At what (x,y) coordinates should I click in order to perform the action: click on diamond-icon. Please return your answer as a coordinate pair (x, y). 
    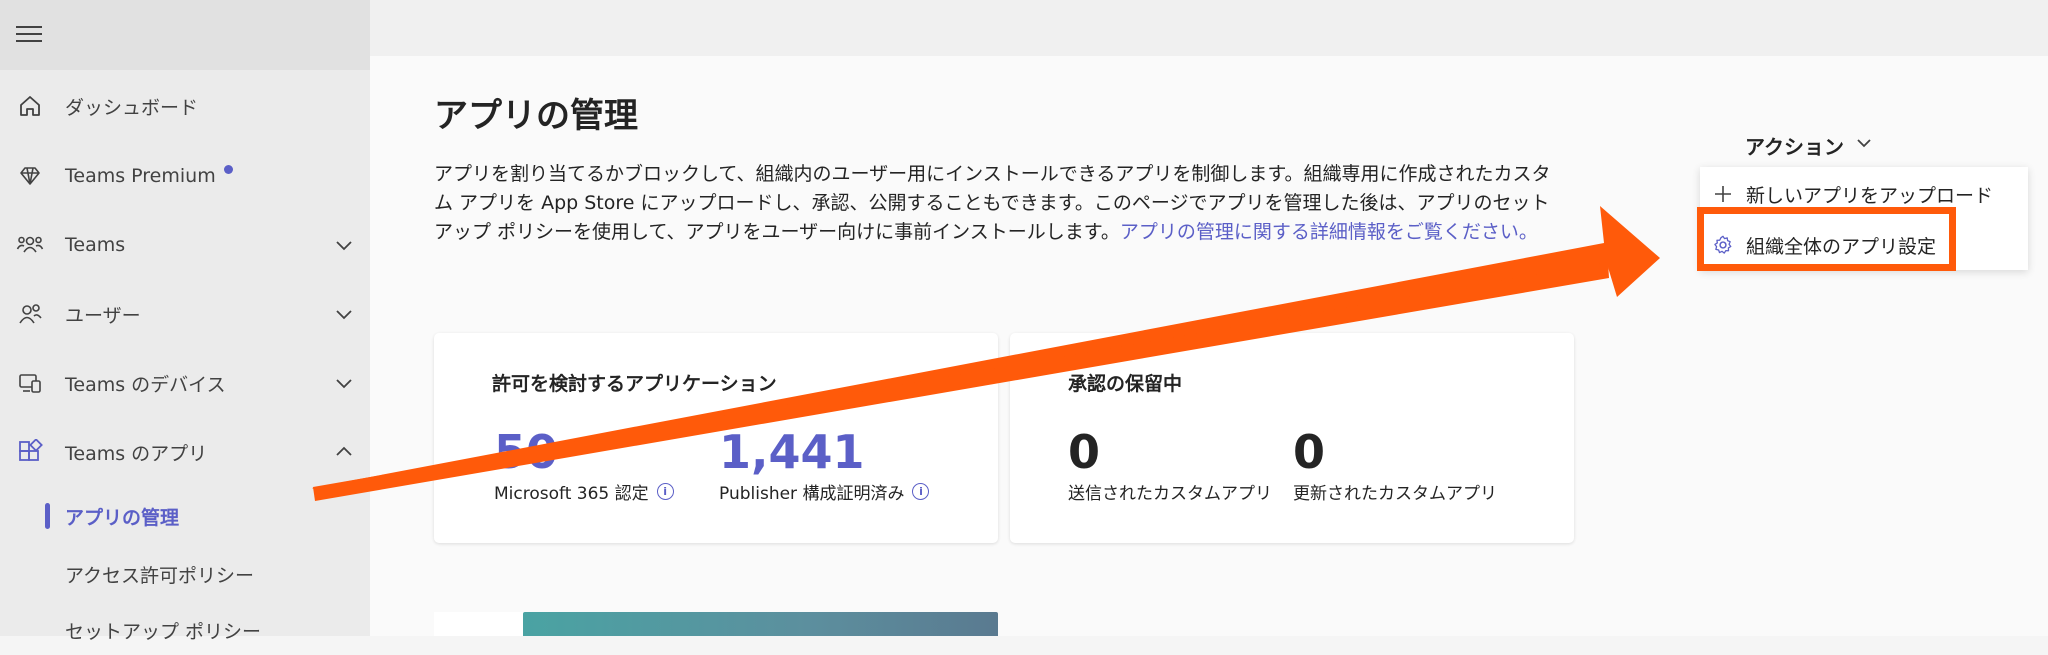
    Looking at the image, I should click on (30, 176).